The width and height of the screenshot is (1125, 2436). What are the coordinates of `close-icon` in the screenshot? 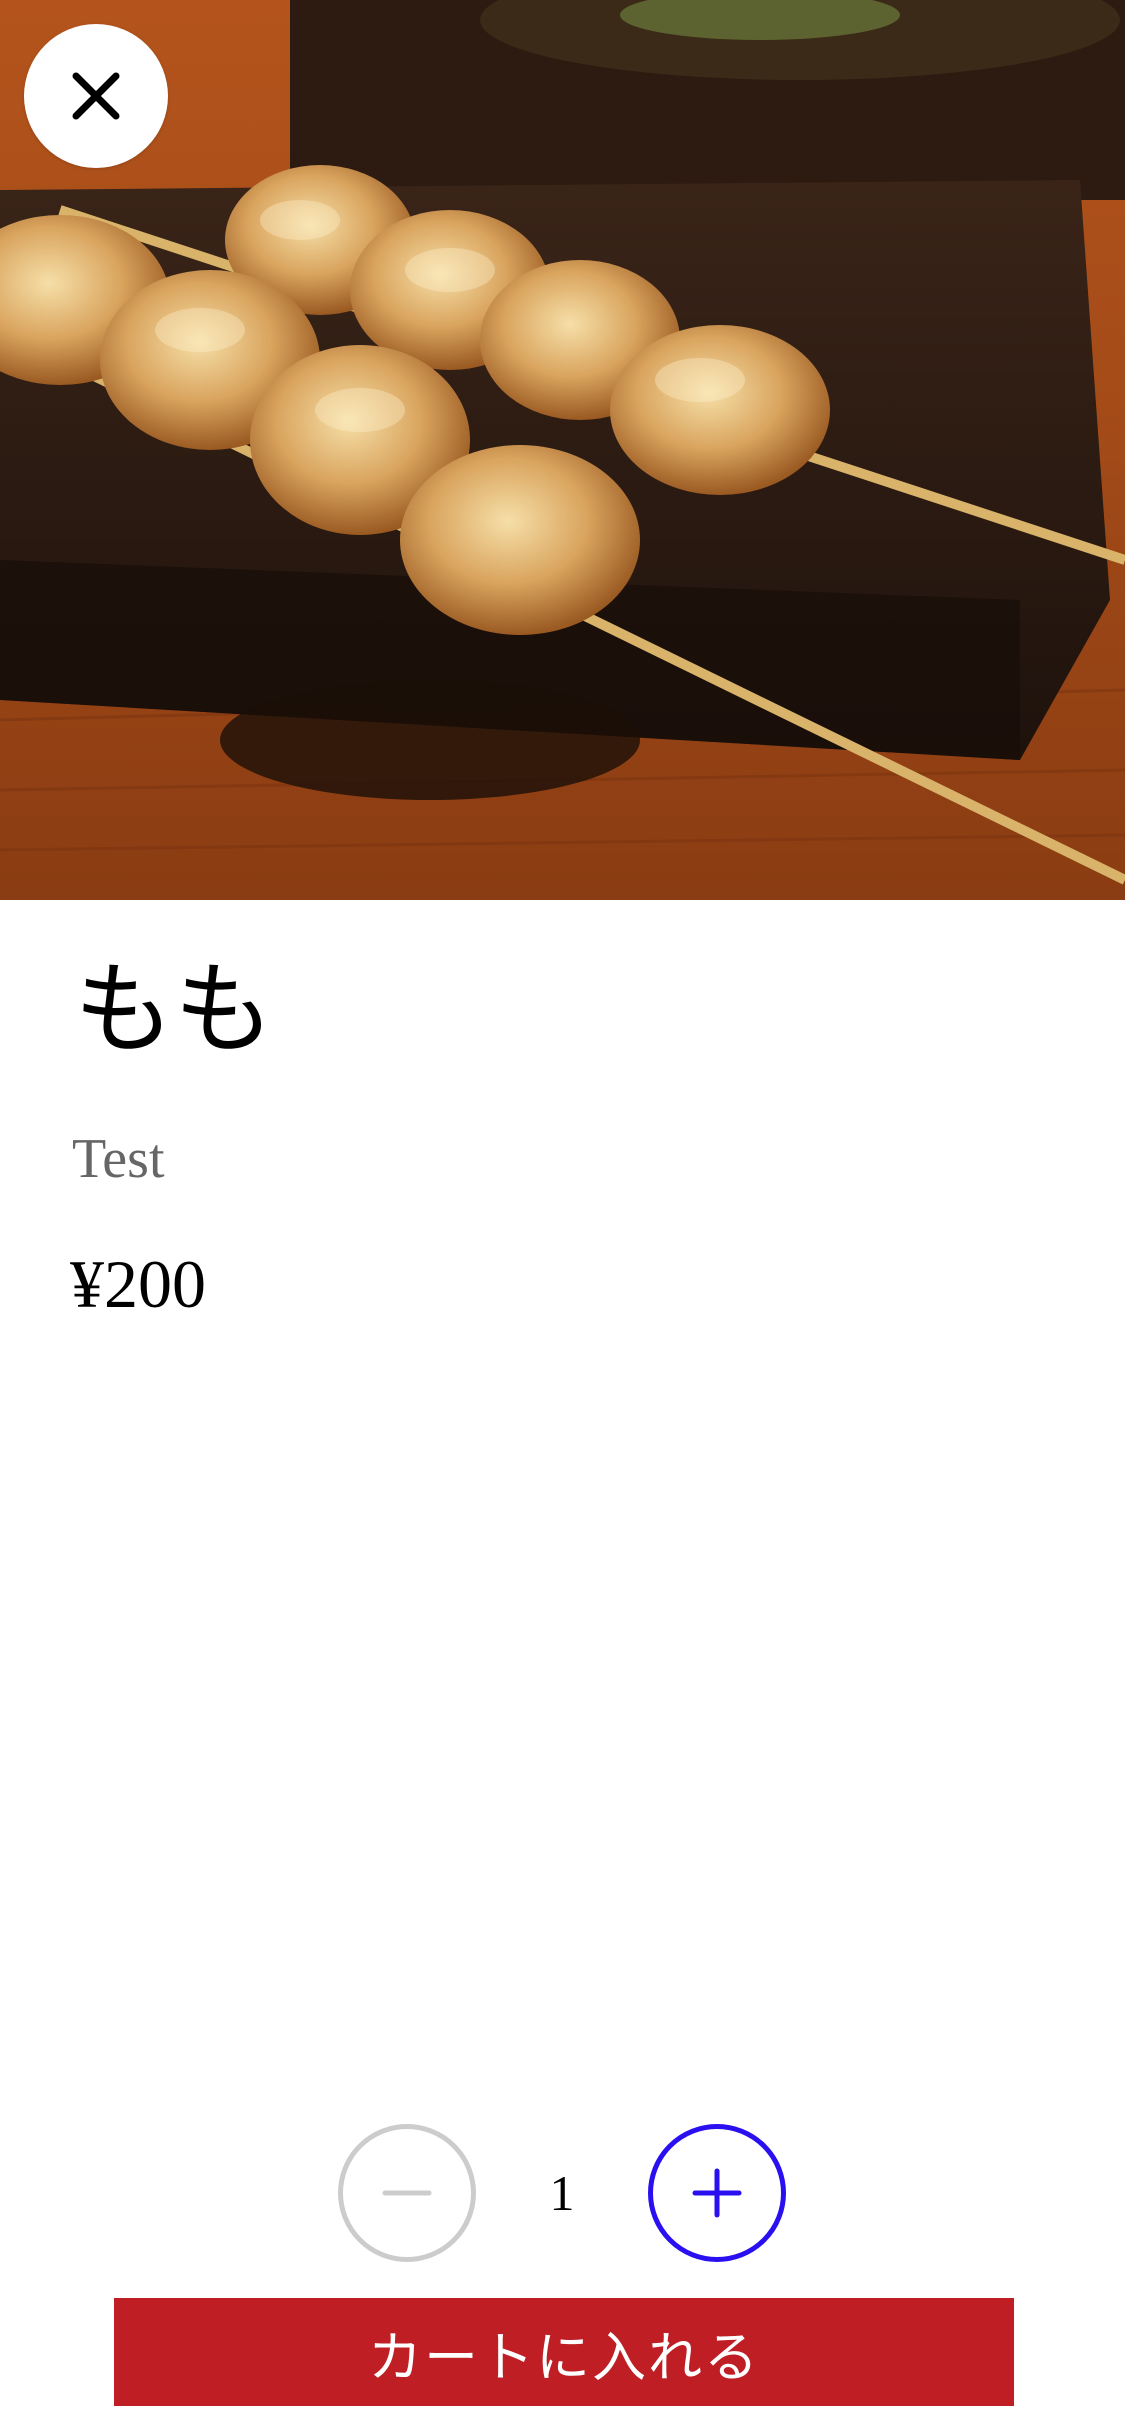 It's located at (96, 96).